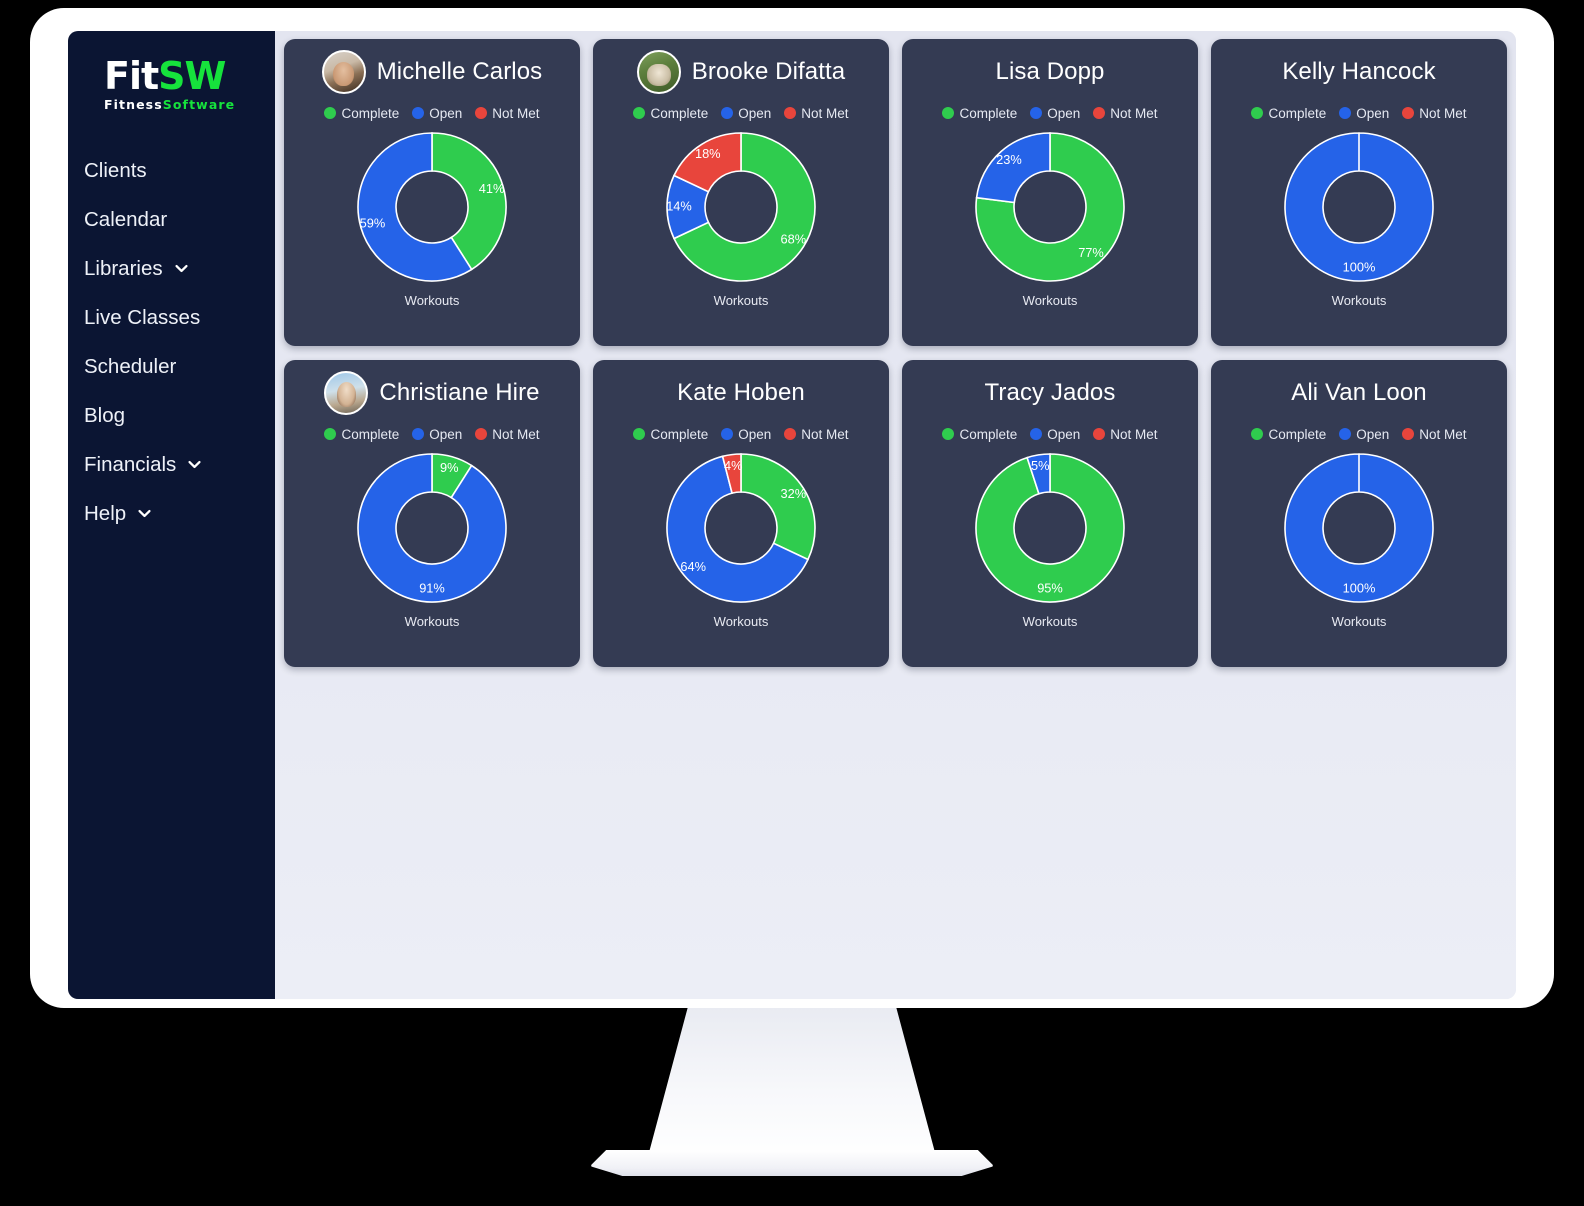 This screenshot has width=1584, height=1206. What do you see at coordinates (1050, 528) in the screenshot?
I see `donut-chart: 95% 5%` at bounding box center [1050, 528].